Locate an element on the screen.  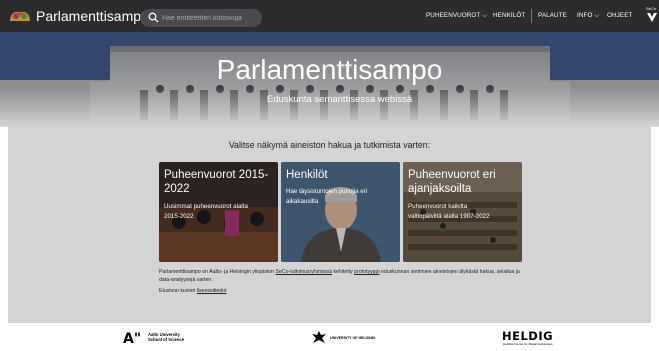
app-logo-icon is located at coordinates (20, 16).